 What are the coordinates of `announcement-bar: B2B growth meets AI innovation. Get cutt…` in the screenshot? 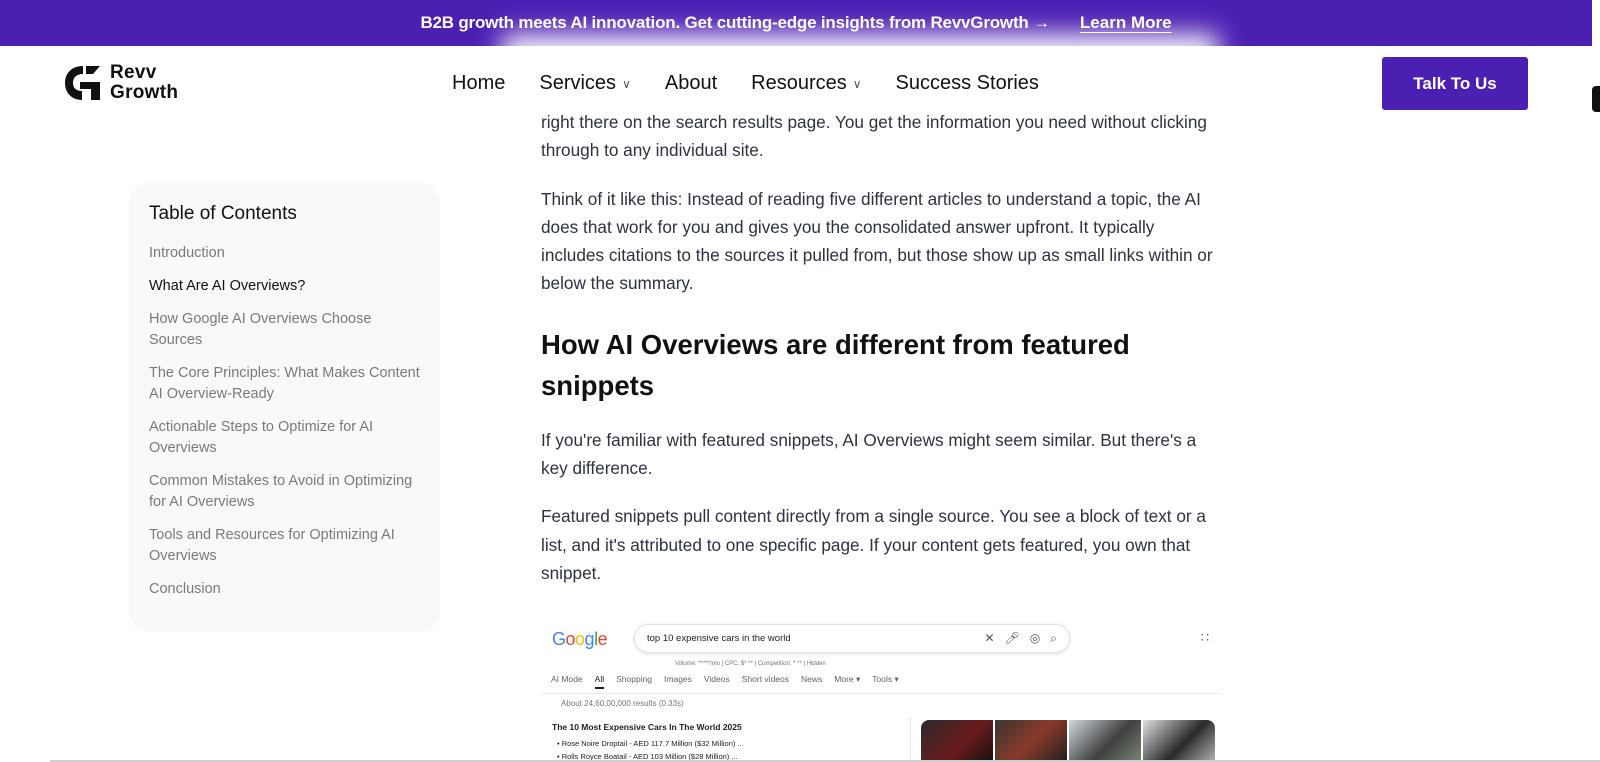 It's located at (796, 23).